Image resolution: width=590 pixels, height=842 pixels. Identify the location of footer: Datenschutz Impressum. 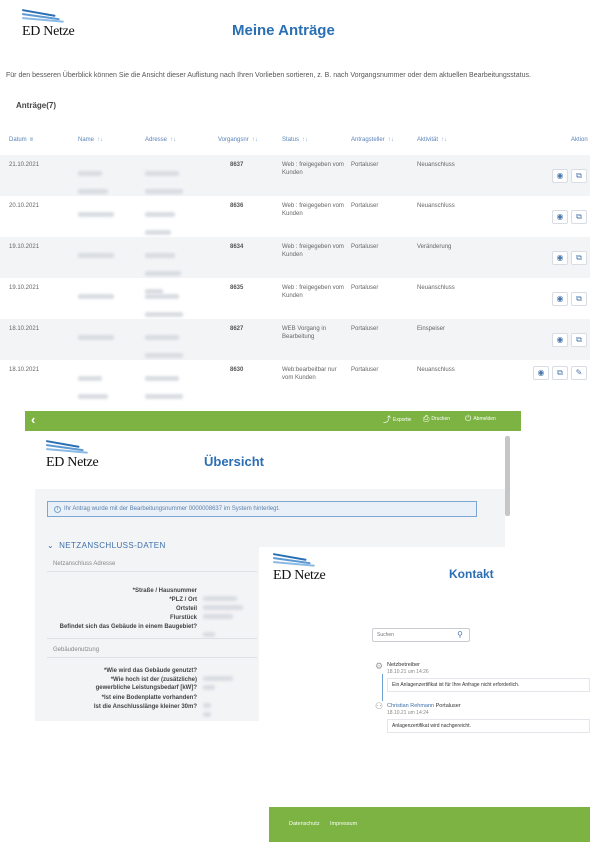
(429, 824).